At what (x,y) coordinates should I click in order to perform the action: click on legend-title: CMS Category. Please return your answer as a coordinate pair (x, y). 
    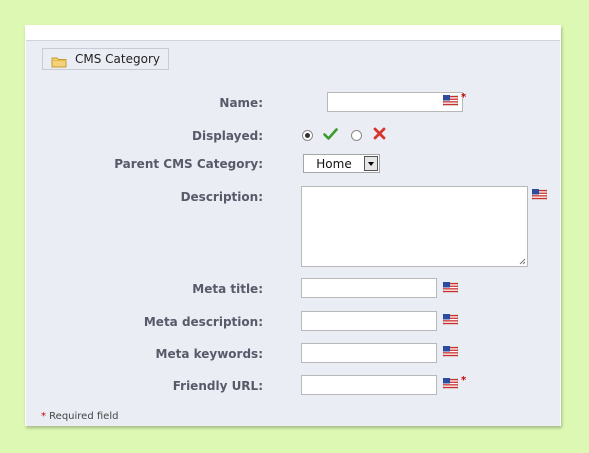
    Looking at the image, I should click on (117, 59).